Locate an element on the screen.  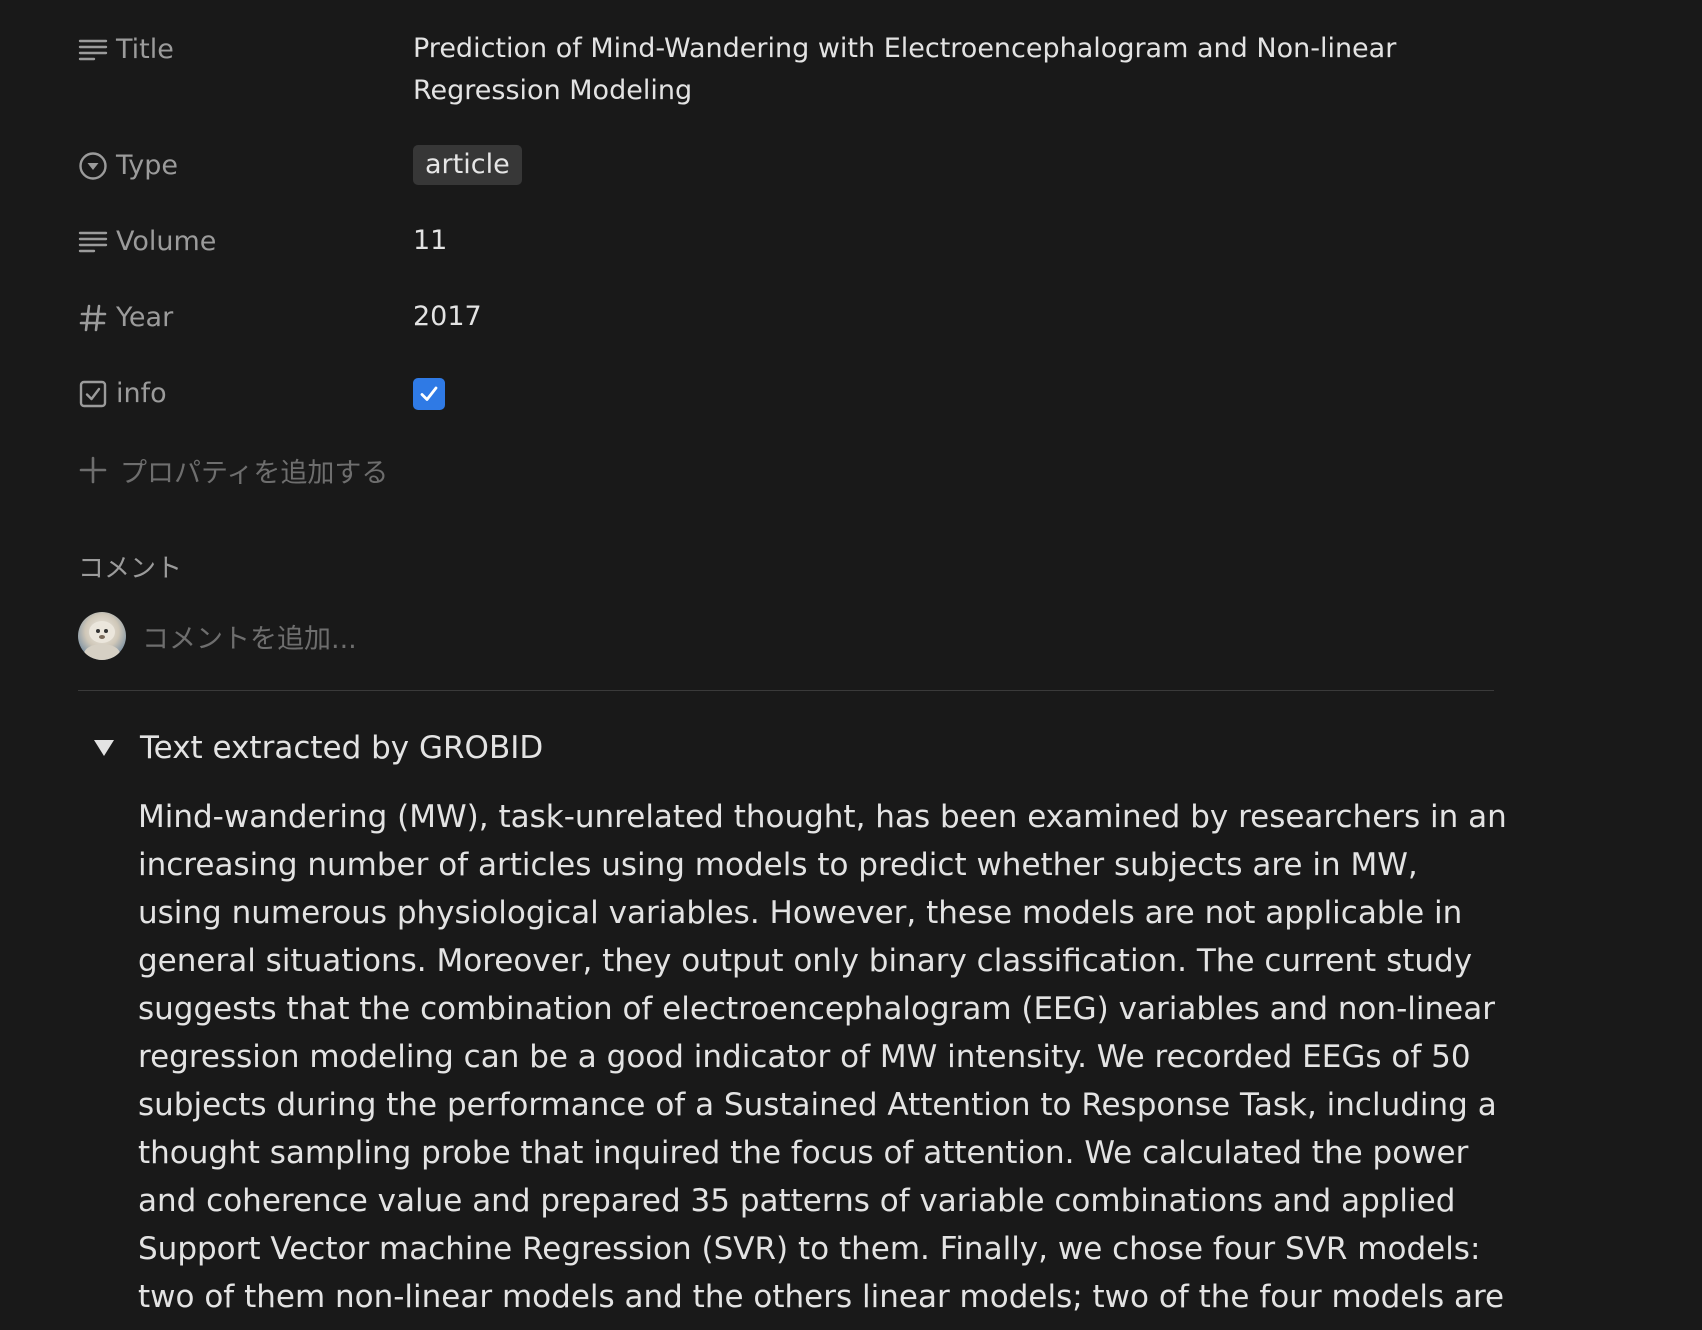
year-value: 2017 is located at coordinates (955, 317).